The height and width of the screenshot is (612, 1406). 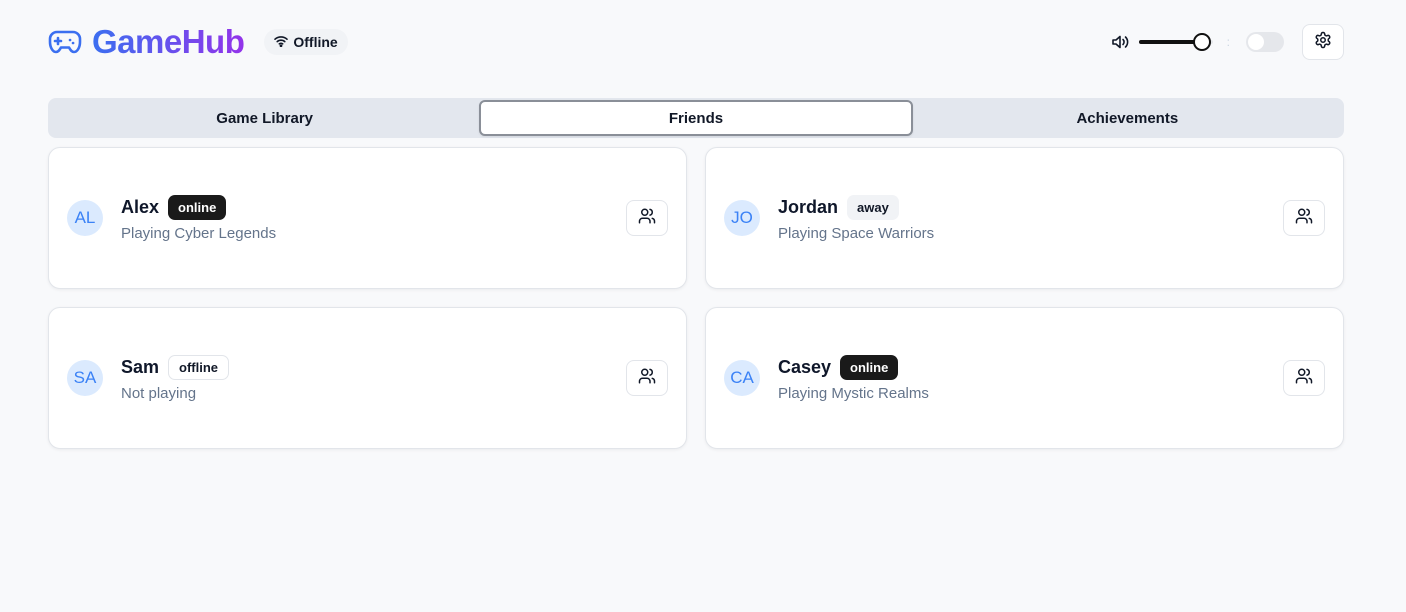 What do you see at coordinates (805, 367) in the screenshot?
I see `friend-name: Casey` at bounding box center [805, 367].